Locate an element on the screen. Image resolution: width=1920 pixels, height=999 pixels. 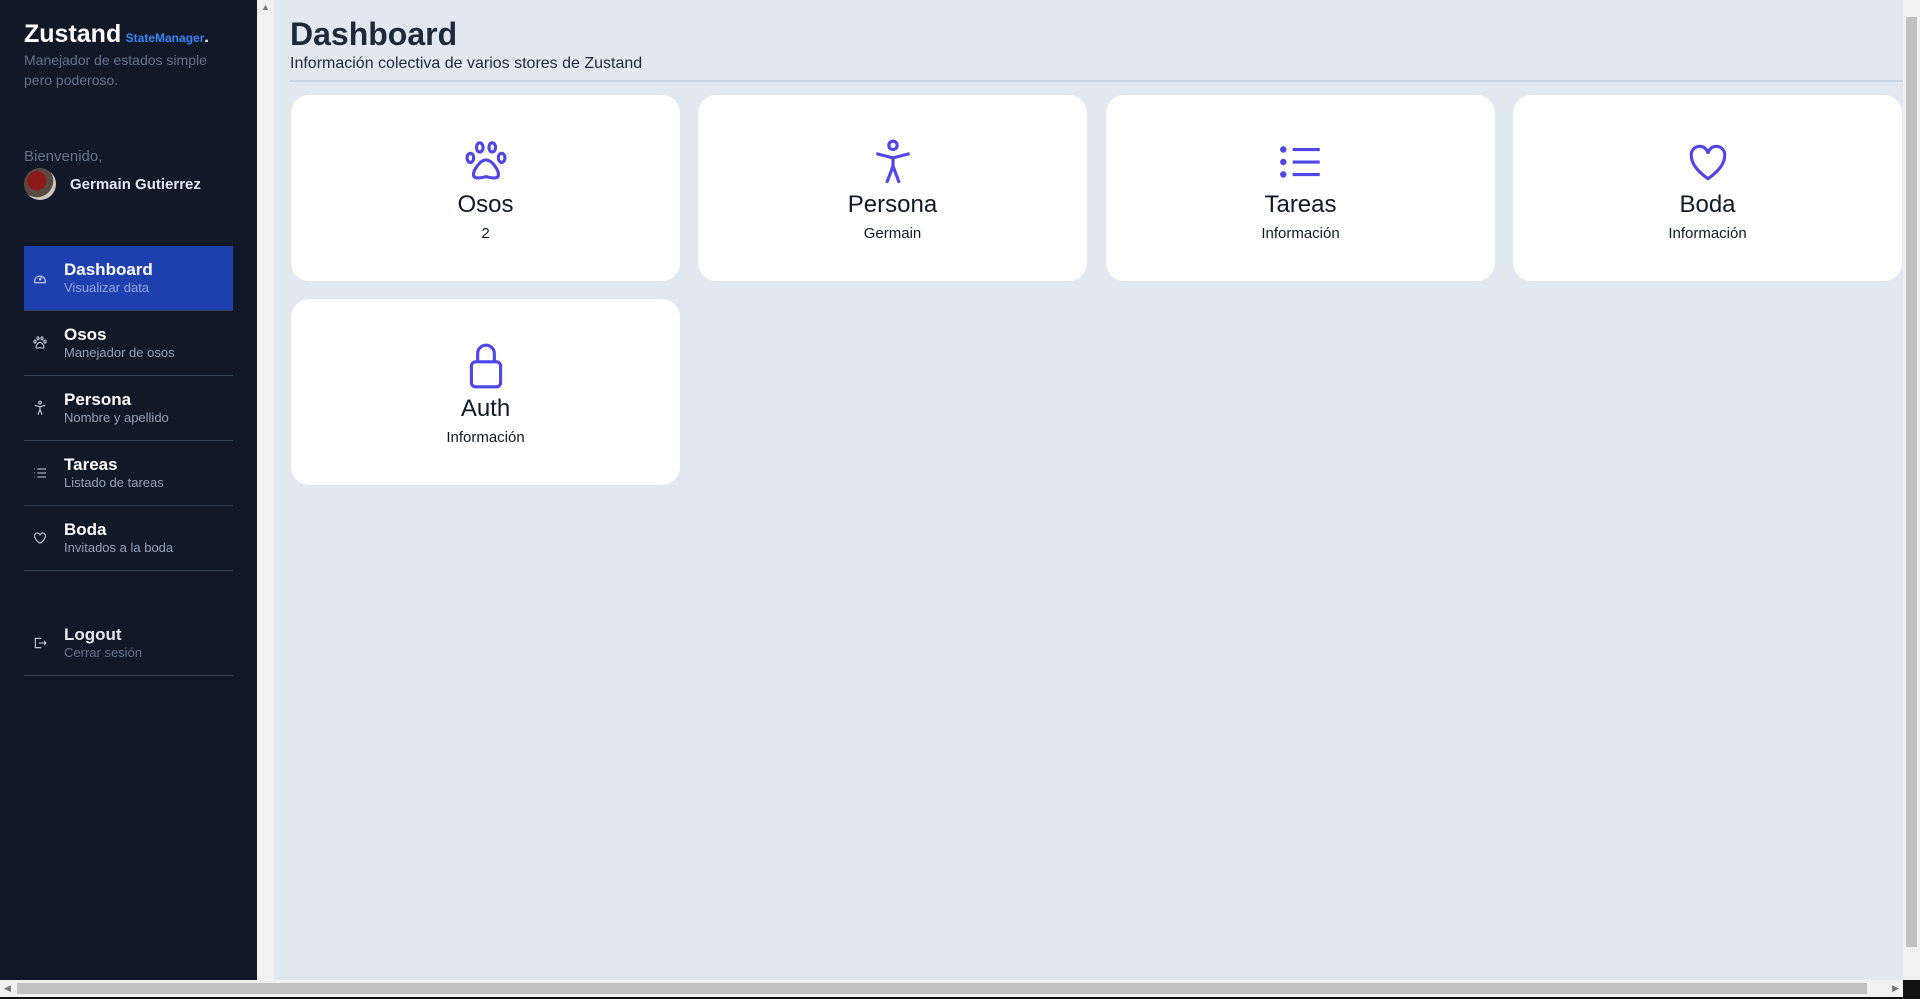
card-value: Germain is located at coordinates (892, 233).